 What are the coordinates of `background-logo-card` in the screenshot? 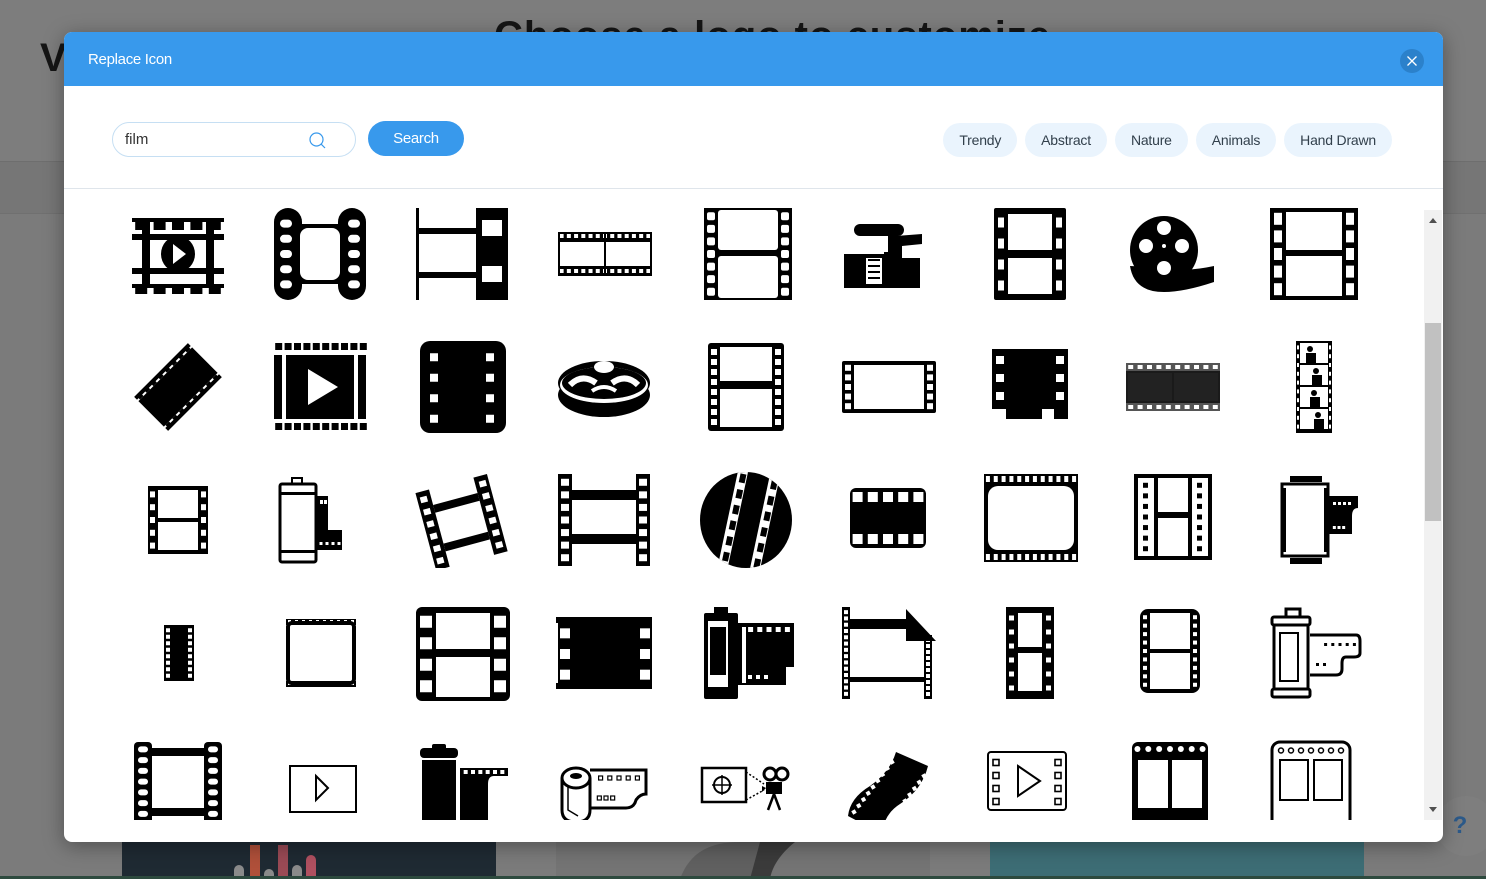 It's located at (1177, 860).